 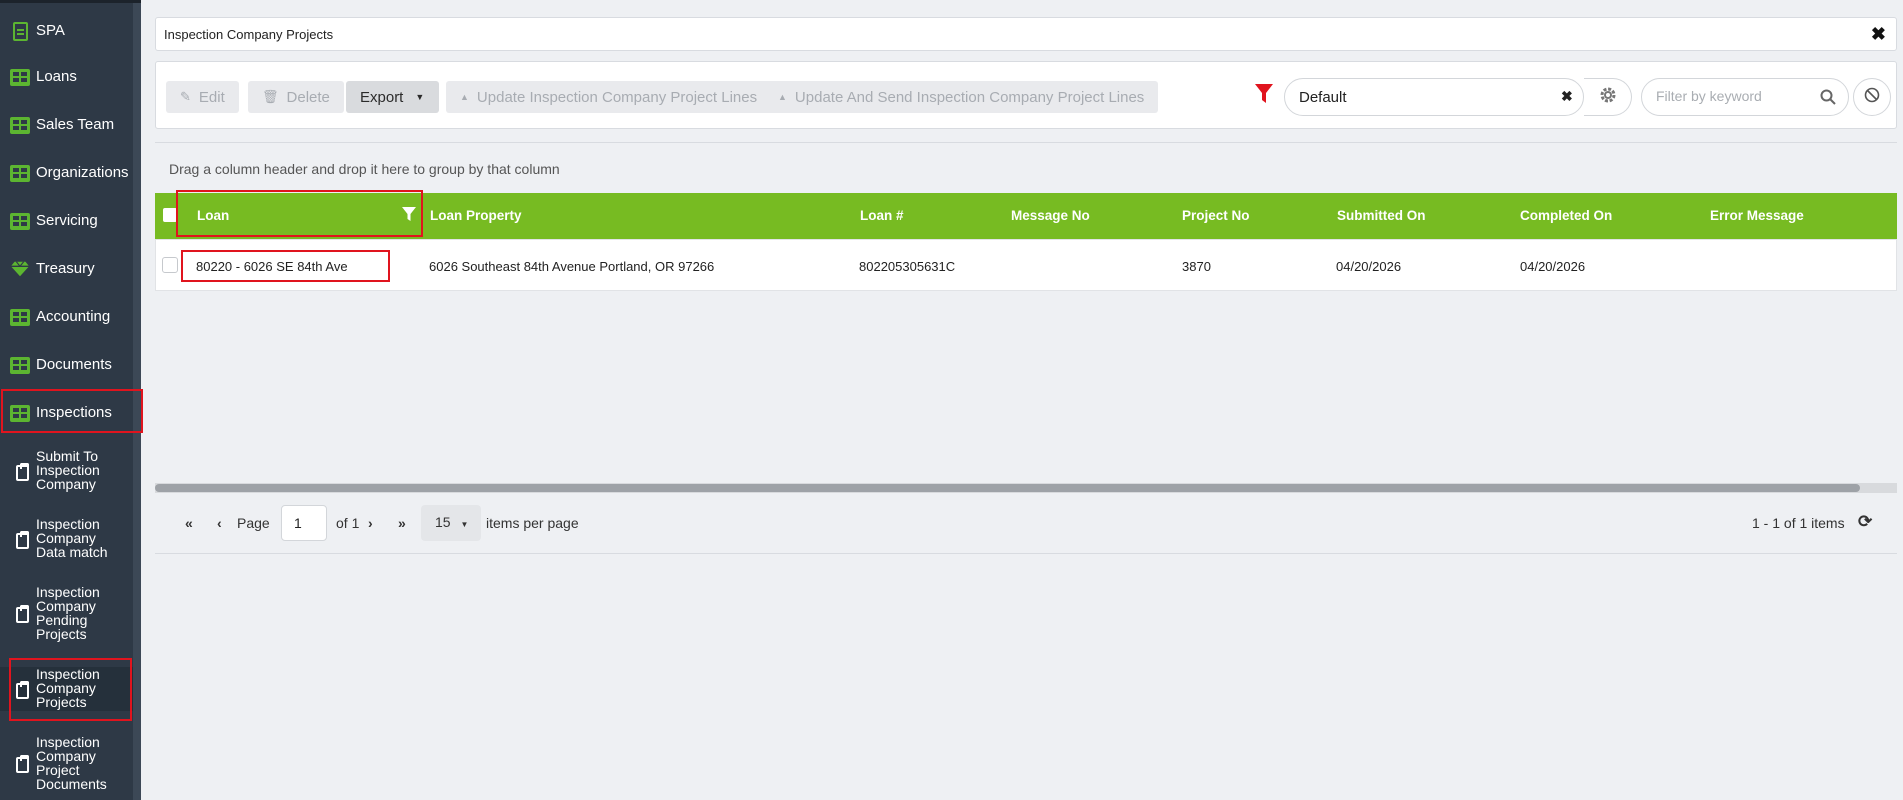 What do you see at coordinates (1434, 97) in the screenshot?
I see `saved-view-select: Default ✖` at bounding box center [1434, 97].